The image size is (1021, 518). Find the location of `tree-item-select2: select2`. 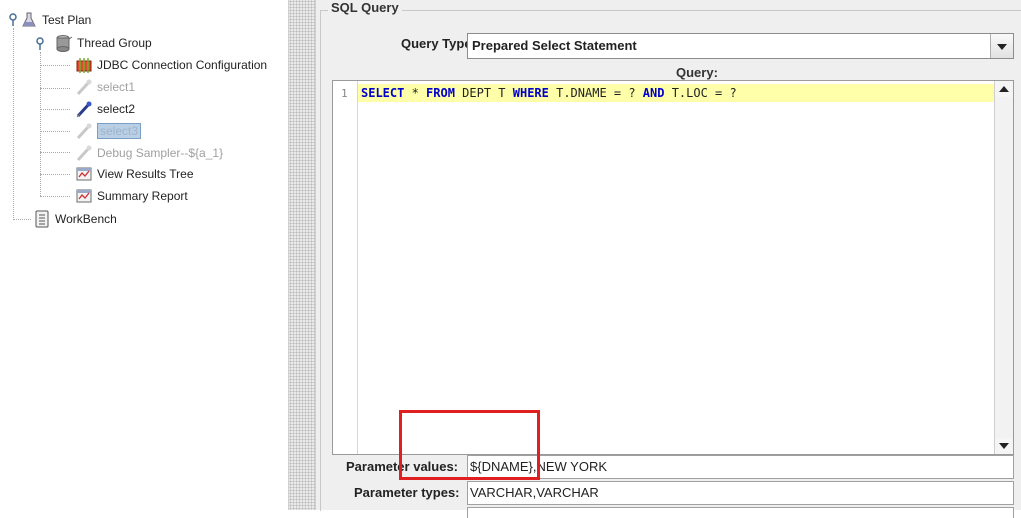

tree-item-select2: select2 is located at coordinates (105, 109).